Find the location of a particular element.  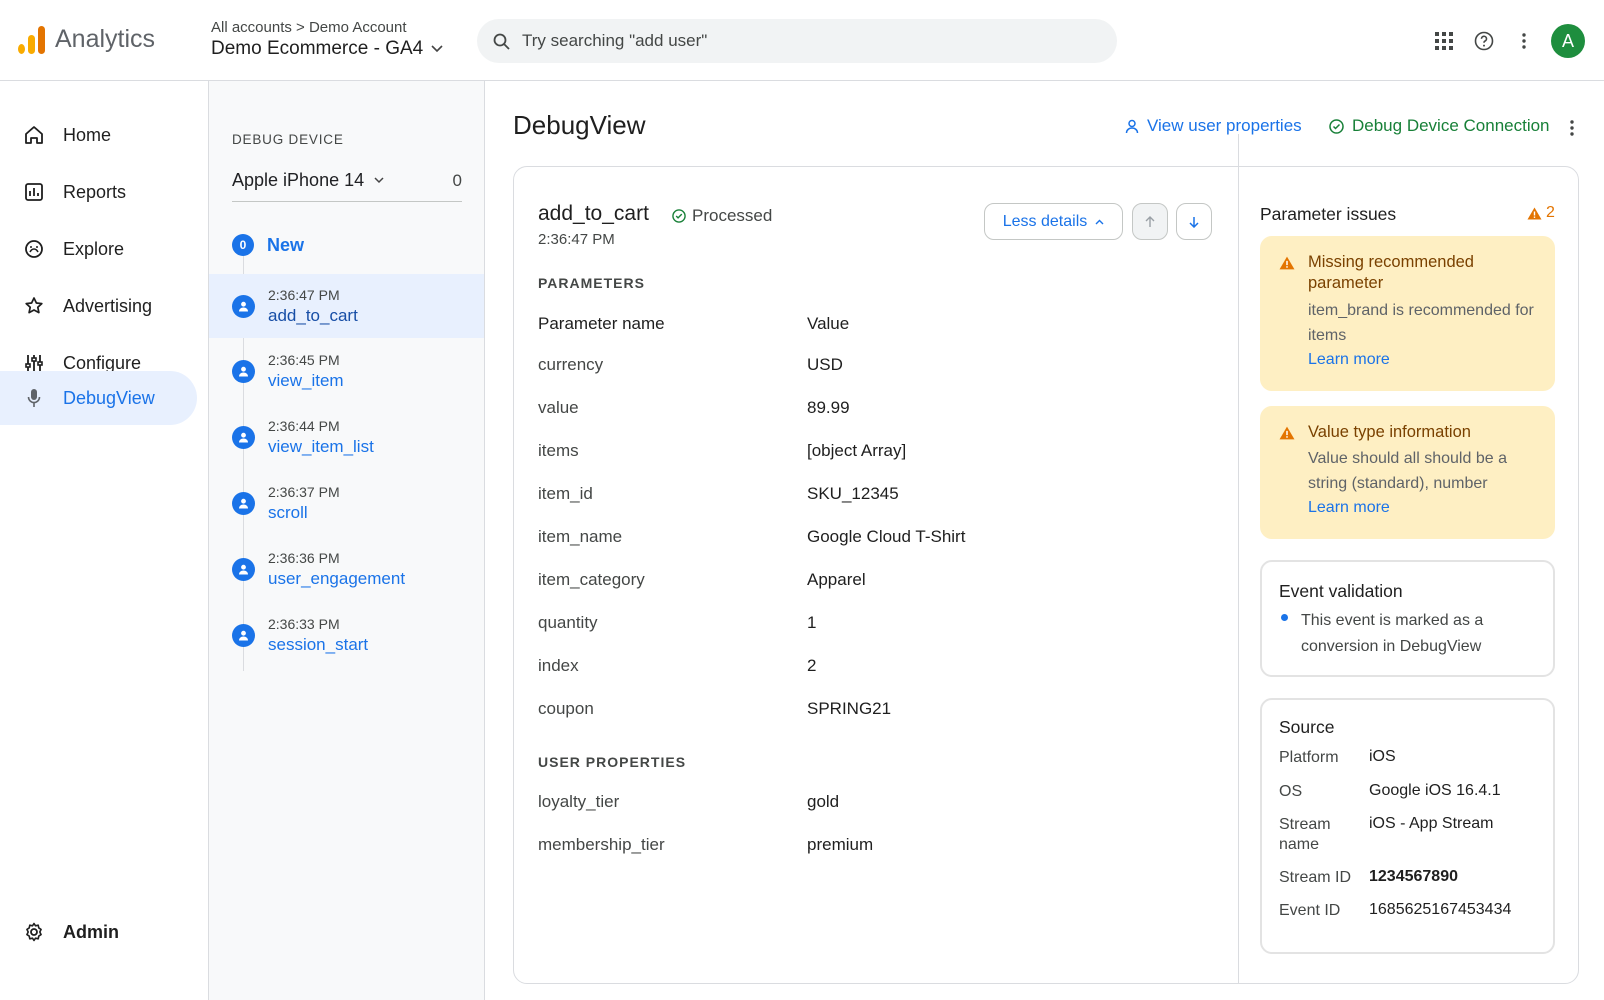

arrow-up-icon is located at coordinates (1150, 221).